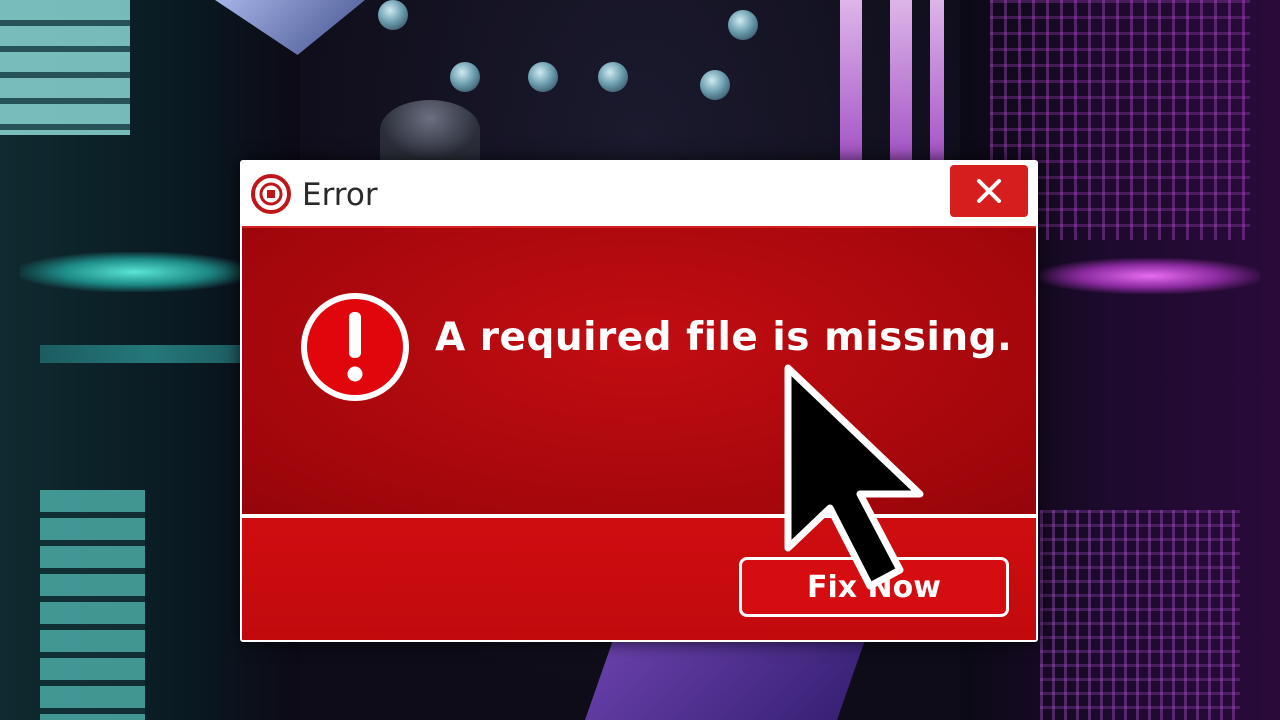 Image resolution: width=1280 pixels, height=720 pixels. What do you see at coordinates (639, 195) in the screenshot?
I see `dialog-titlebar: Error` at bounding box center [639, 195].